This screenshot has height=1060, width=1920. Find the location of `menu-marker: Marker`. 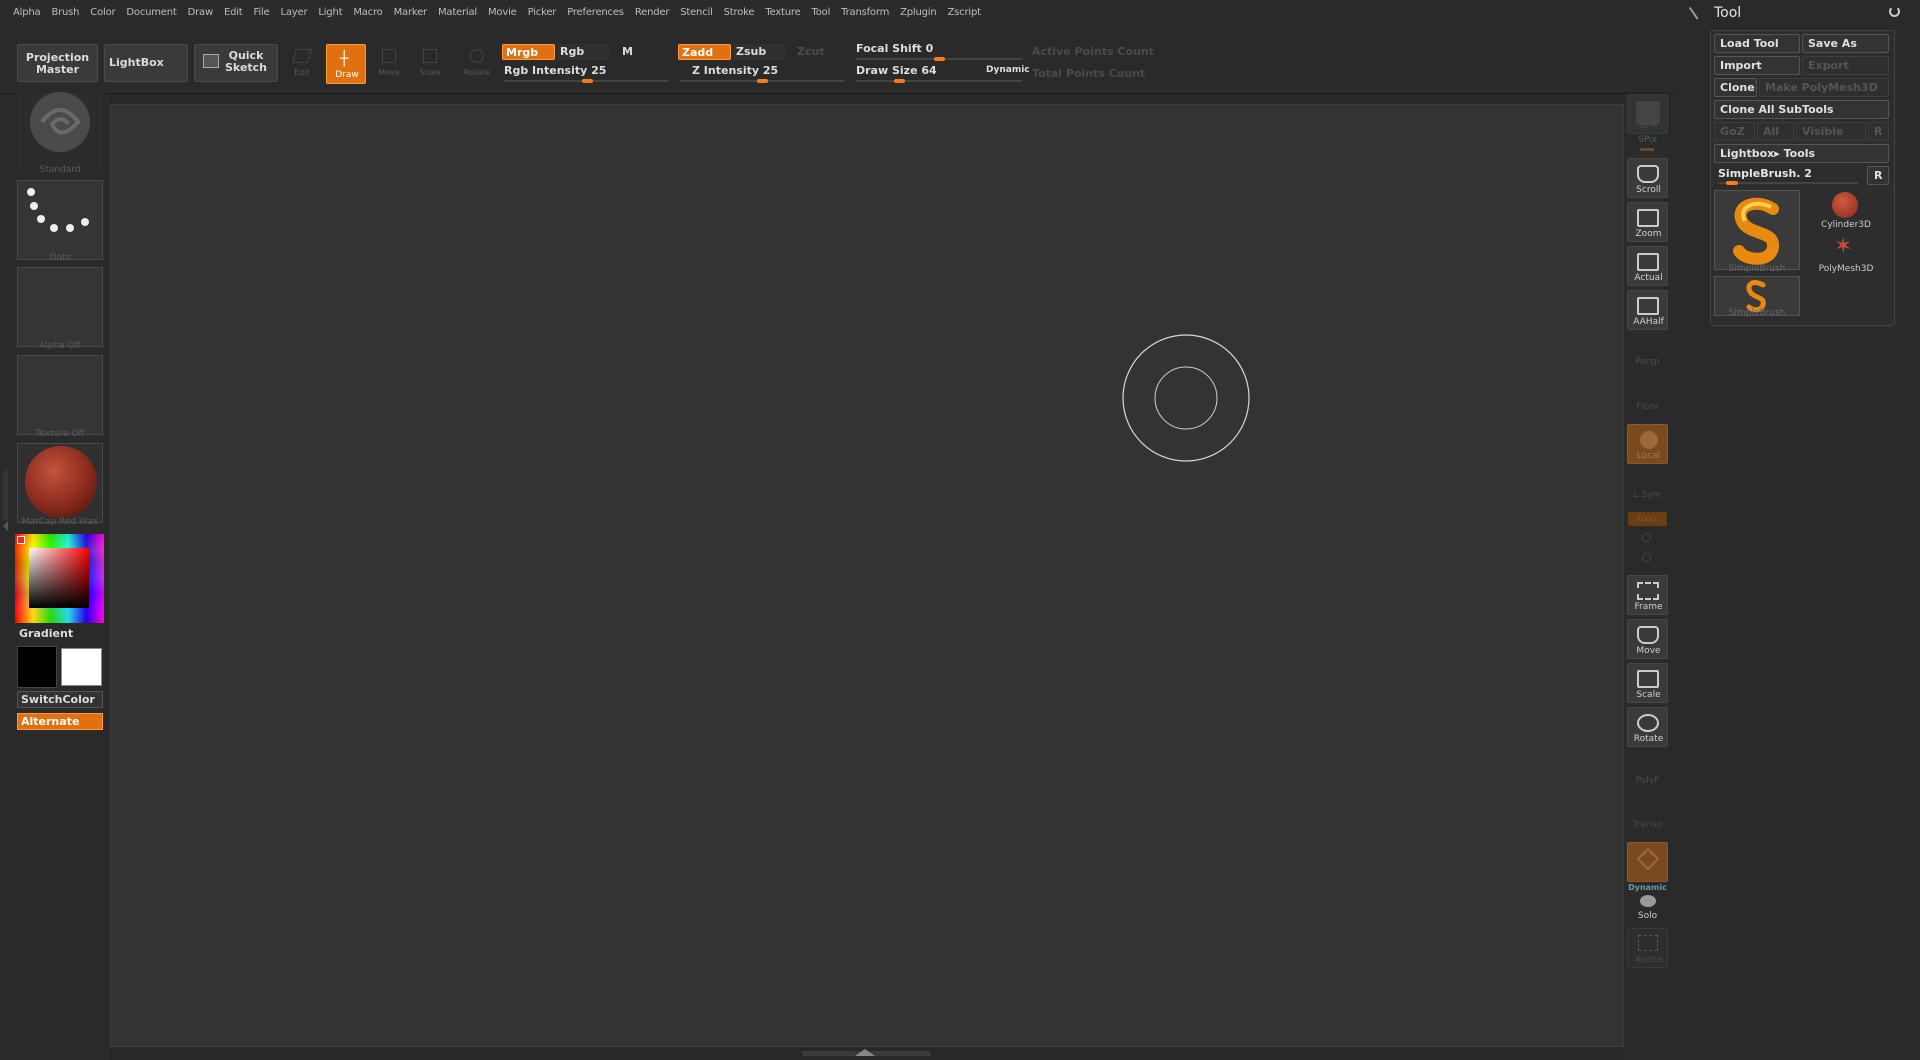

menu-marker: Marker is located at coordinates (411, 12).